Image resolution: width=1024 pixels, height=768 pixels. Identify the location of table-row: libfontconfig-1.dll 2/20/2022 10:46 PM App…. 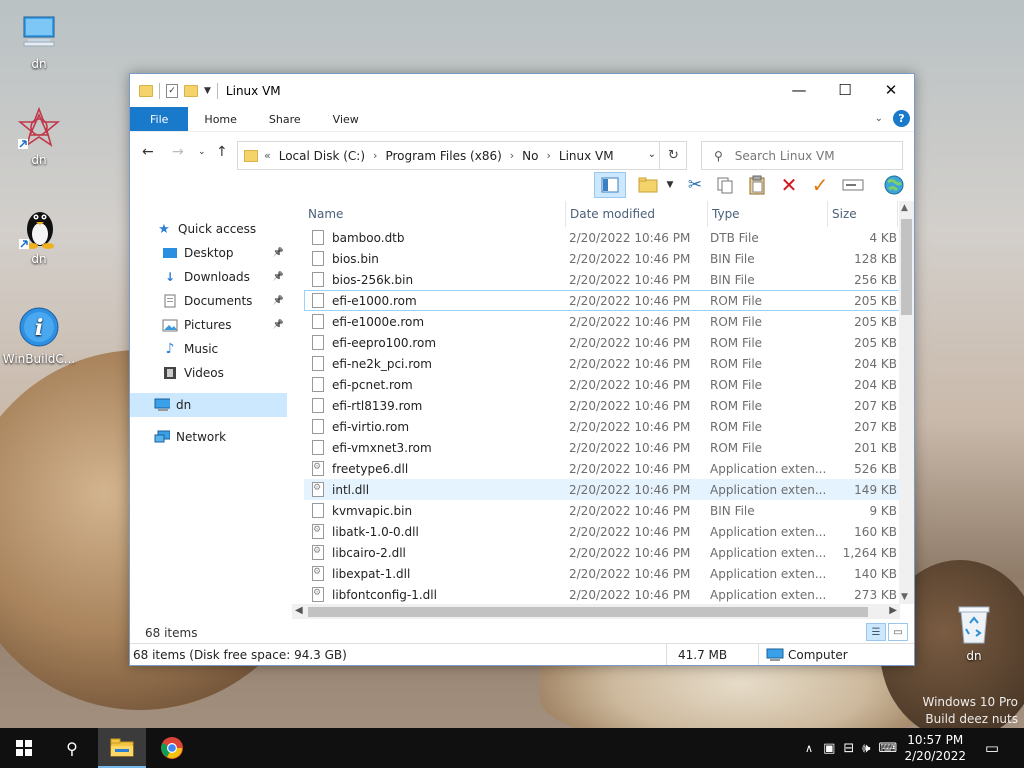
(609, 594).